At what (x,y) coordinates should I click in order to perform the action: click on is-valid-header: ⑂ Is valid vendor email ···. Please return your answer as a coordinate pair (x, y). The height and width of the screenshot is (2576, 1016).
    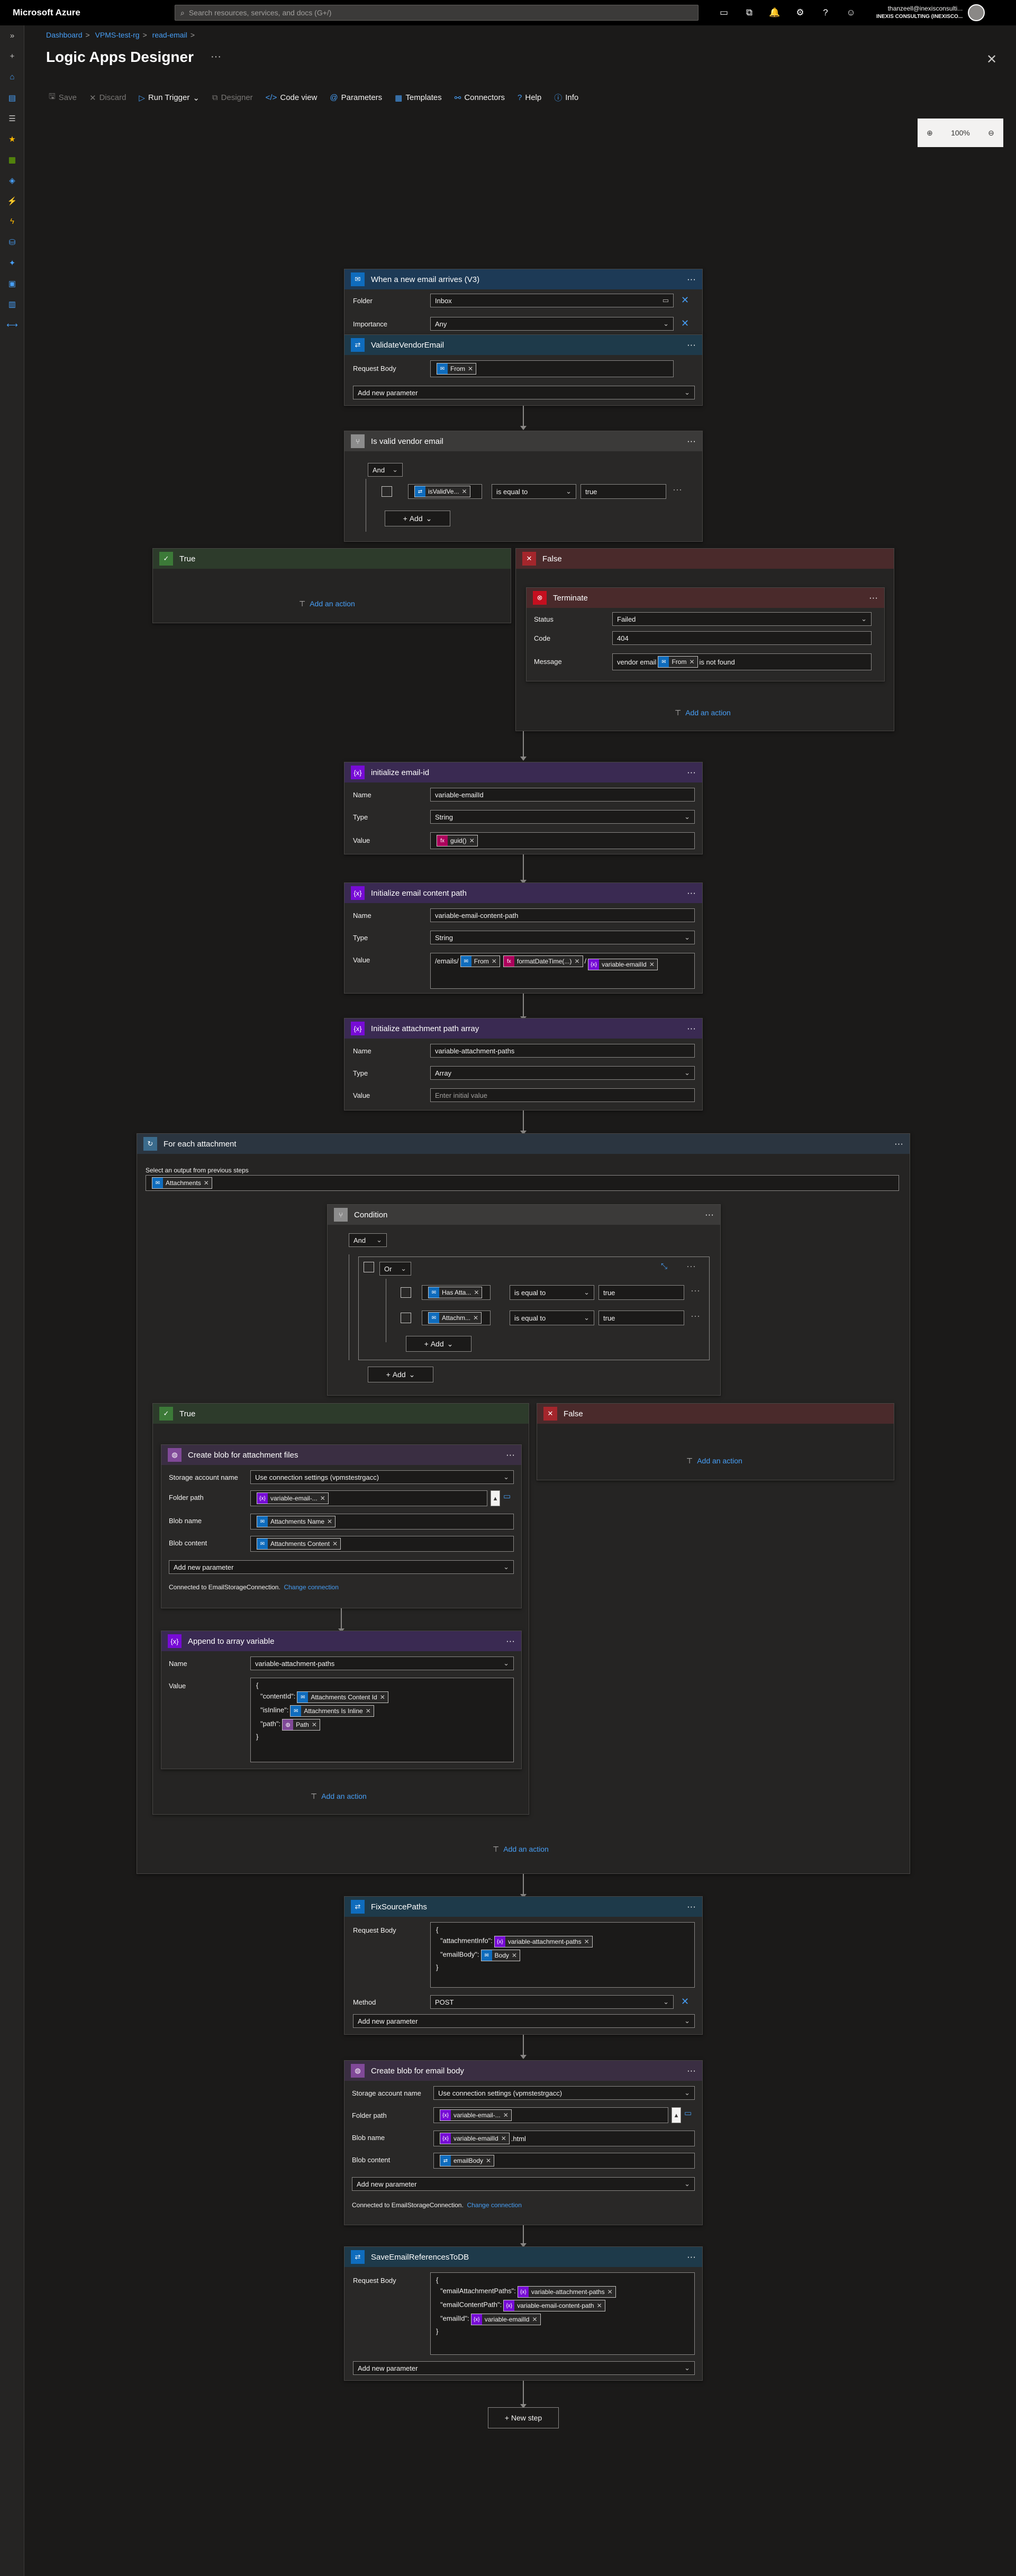
    Looking at the image, I should click on (523, 441).